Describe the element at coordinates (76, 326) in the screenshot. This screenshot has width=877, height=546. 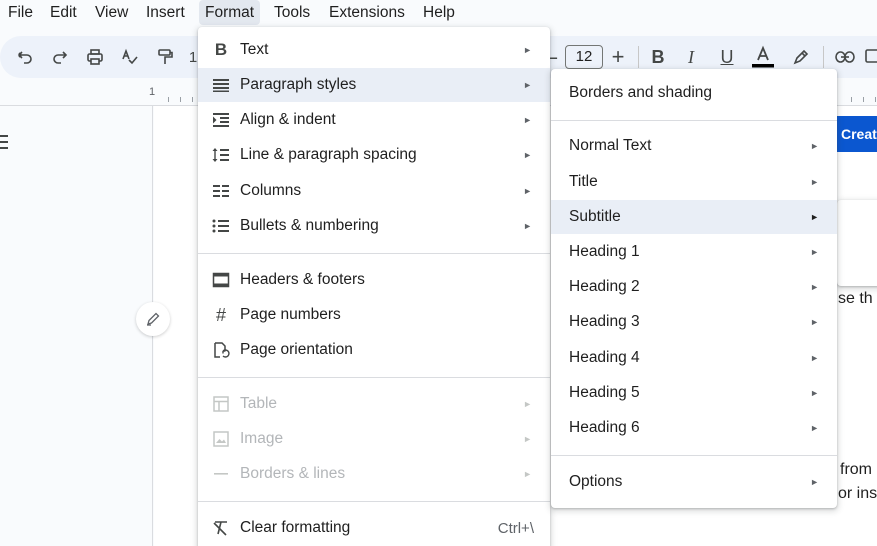
I see `left-pane` at that location.